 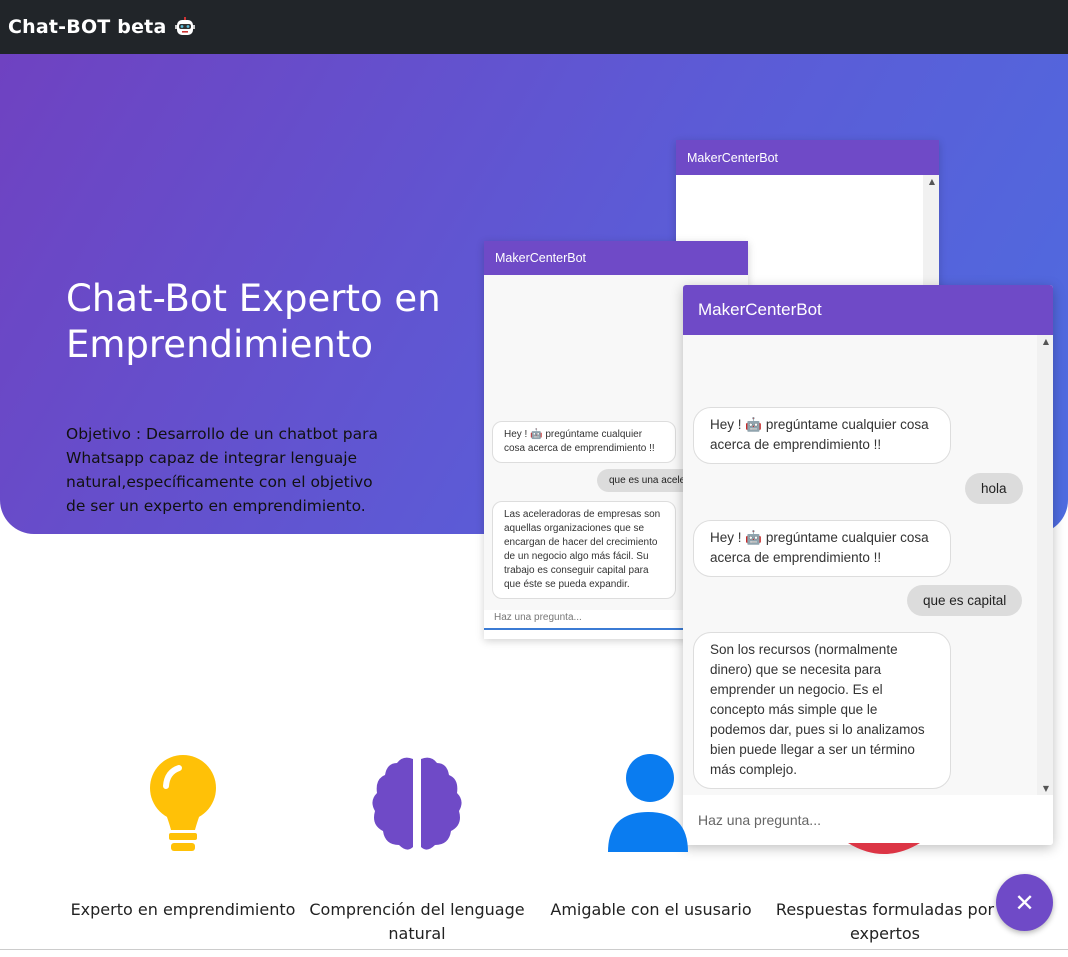 What do you see at coordinates (417, 805) in the screenshot?
I see `brain-icon` at bounding box center [417, 805].